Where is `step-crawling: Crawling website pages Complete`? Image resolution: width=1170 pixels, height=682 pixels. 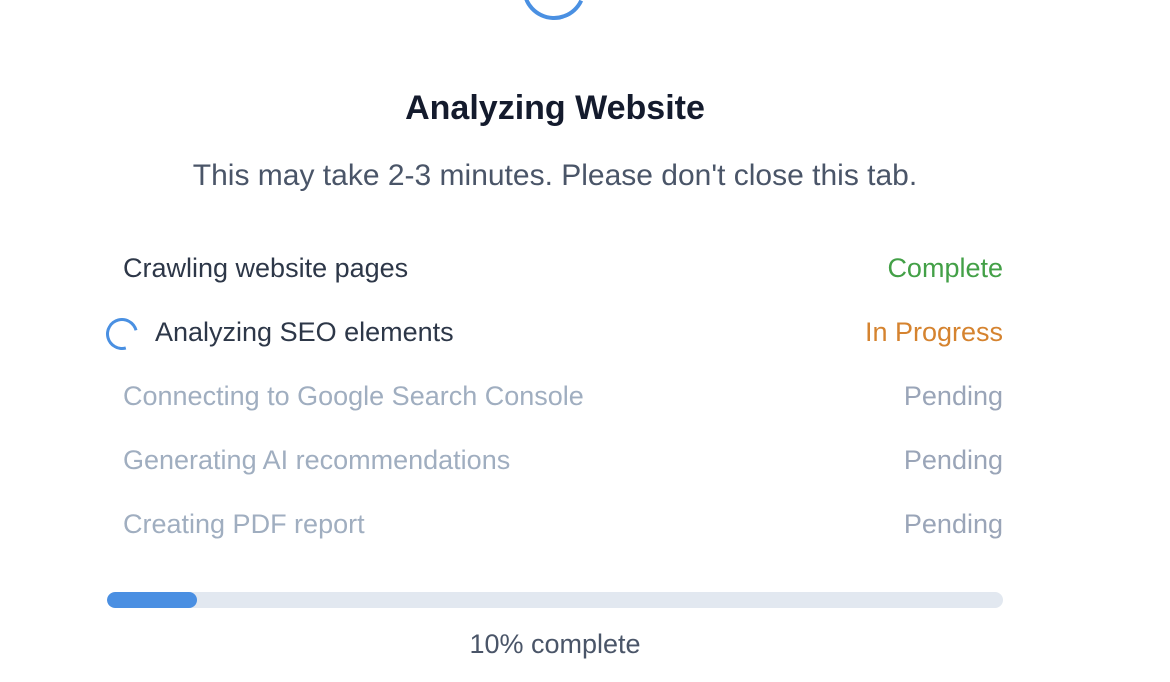 step-crawling: Crawling website pages Complete is located at coordinates (554, 278).